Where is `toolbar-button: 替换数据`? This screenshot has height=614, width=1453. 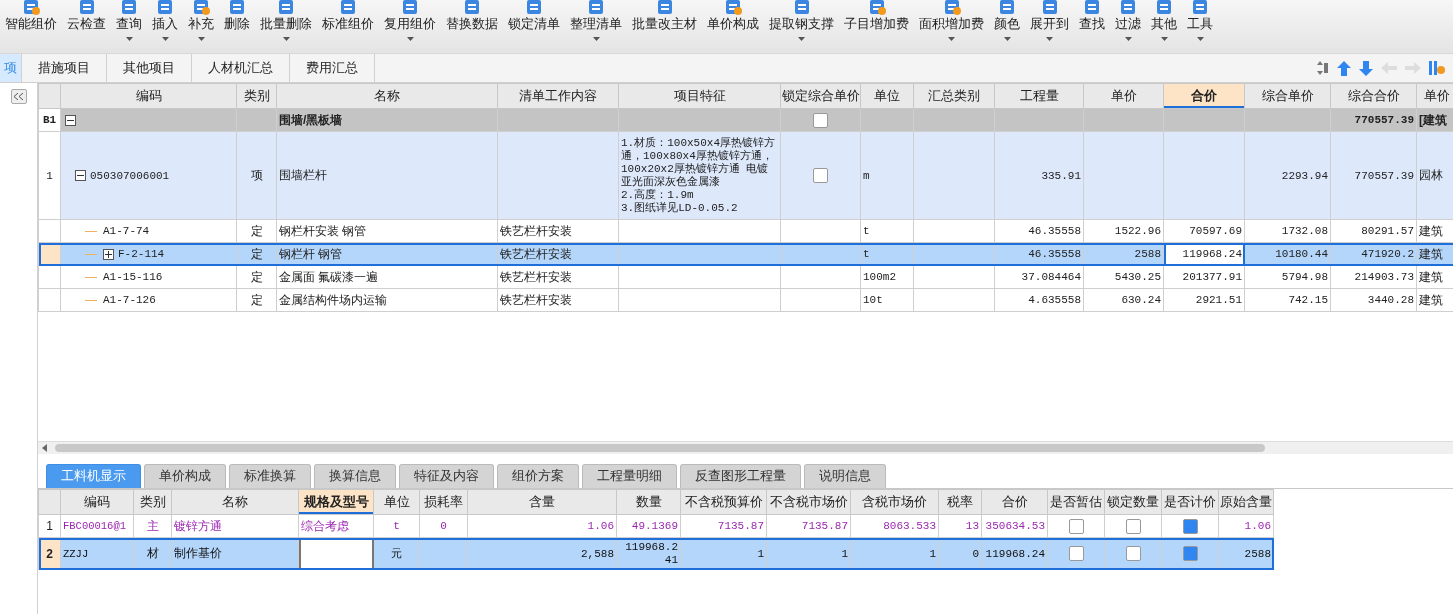
toolbar-button: 替换数据 is located at coordinates (472, 26).